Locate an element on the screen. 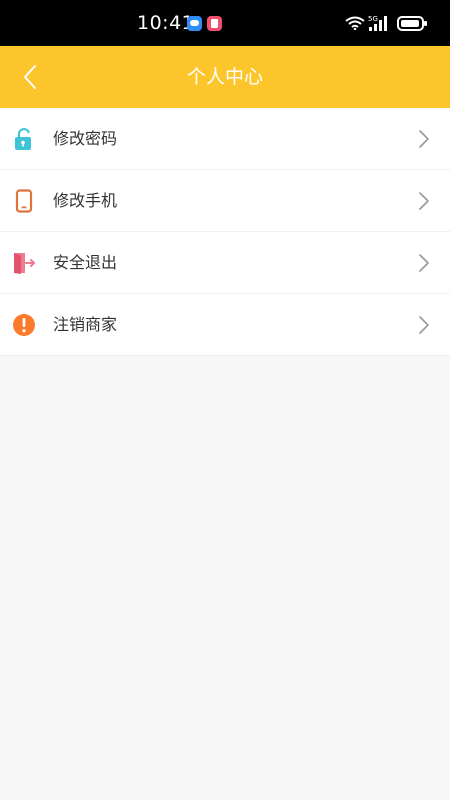 The image size is (450, 800). title-bar: 个人中心 is located at coordinates (225, 77).